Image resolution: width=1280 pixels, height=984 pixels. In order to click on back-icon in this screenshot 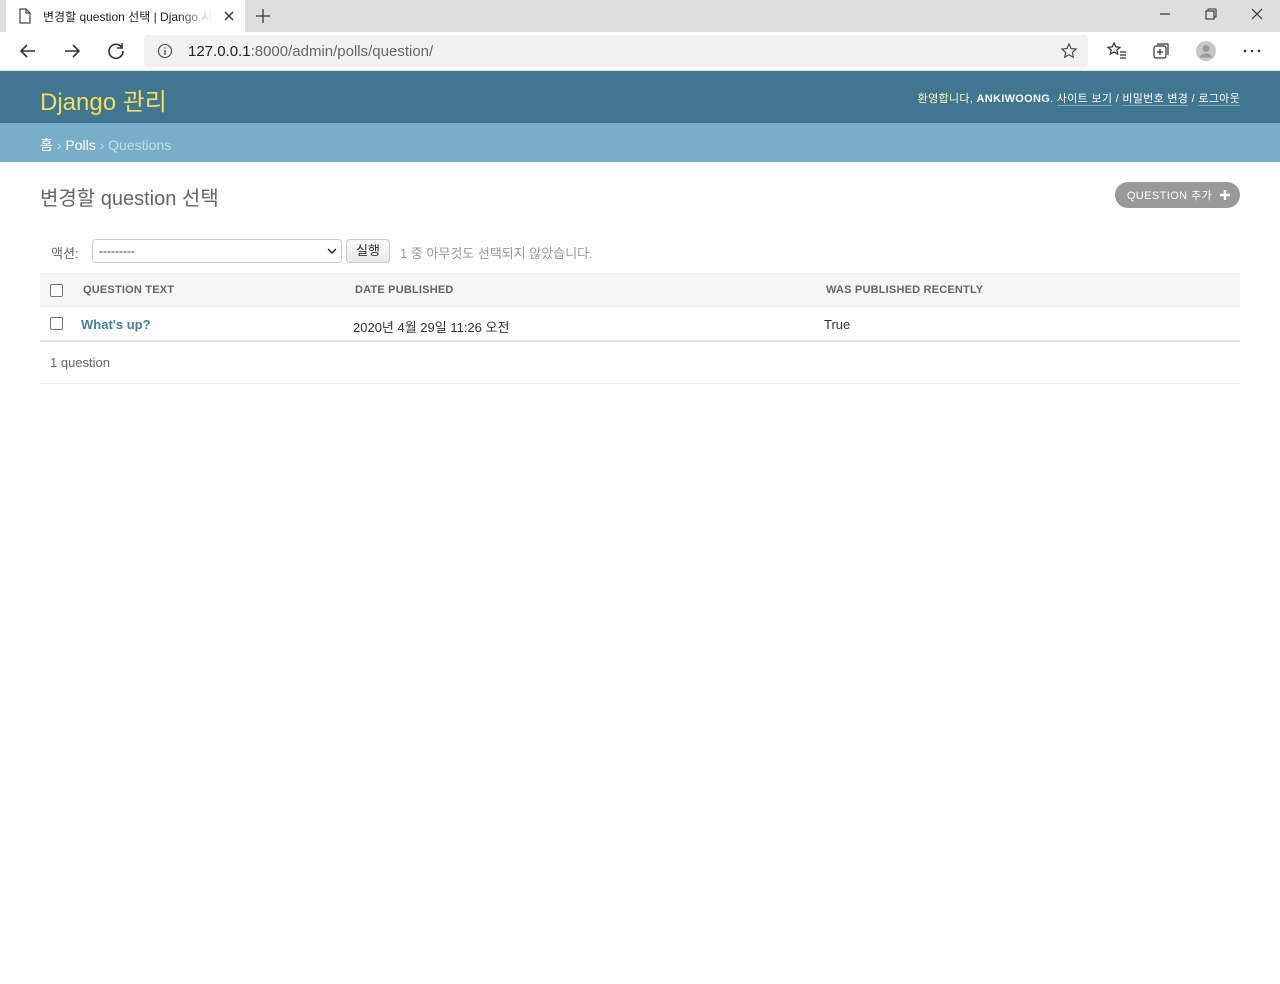, I will do `click(28, 51)`.